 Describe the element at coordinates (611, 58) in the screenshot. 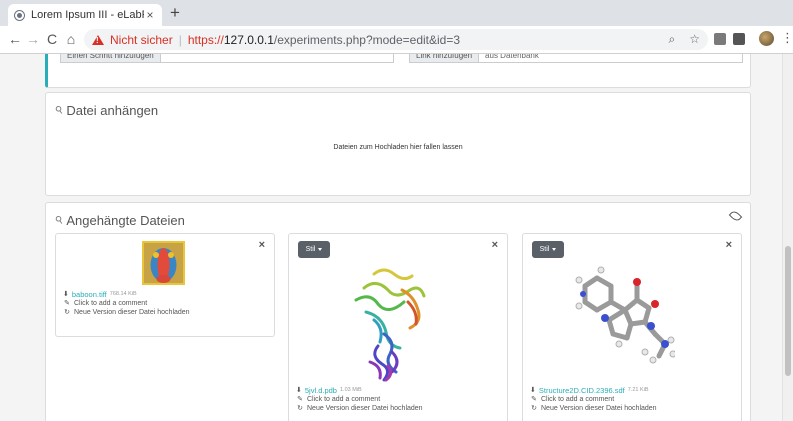

I see `add-link-input: aus Datenbank` at that location.